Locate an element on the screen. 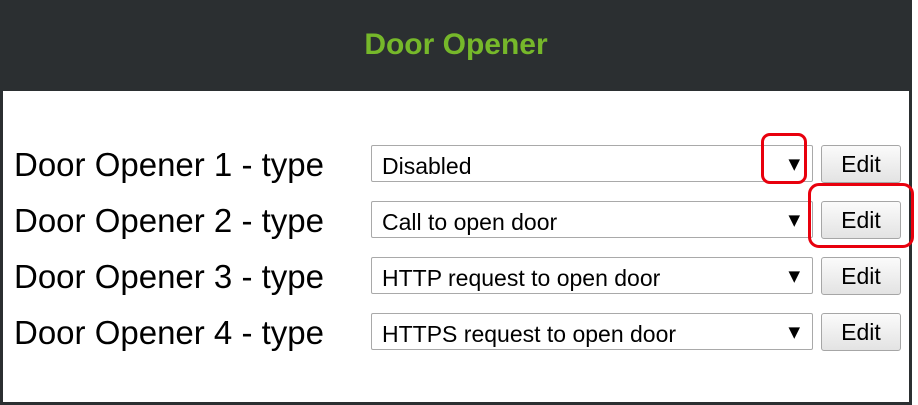 This screenshot has height=405, width=918. door-opener-2-selected-value: Call to open door is located at coordinates (470, 222).